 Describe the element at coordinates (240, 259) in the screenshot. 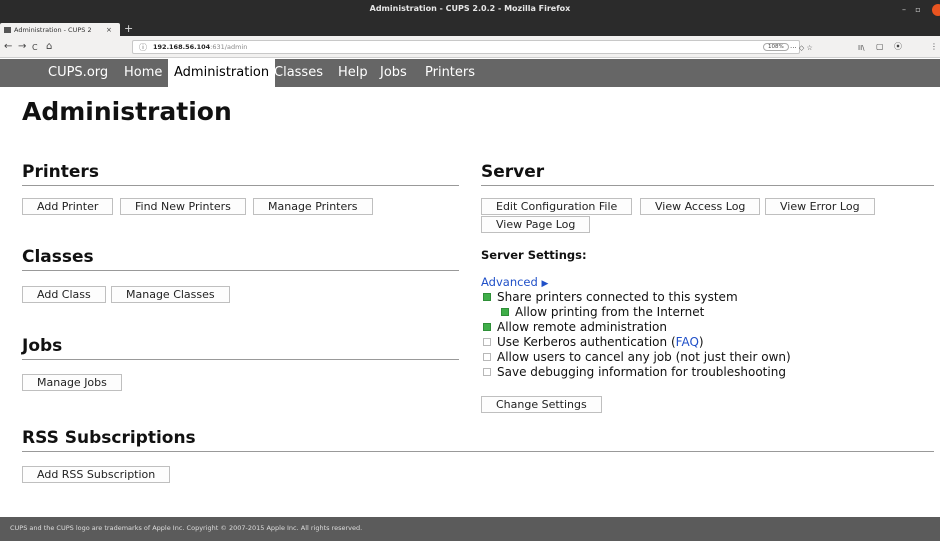

I see `classes-heading: Classes` at that location.